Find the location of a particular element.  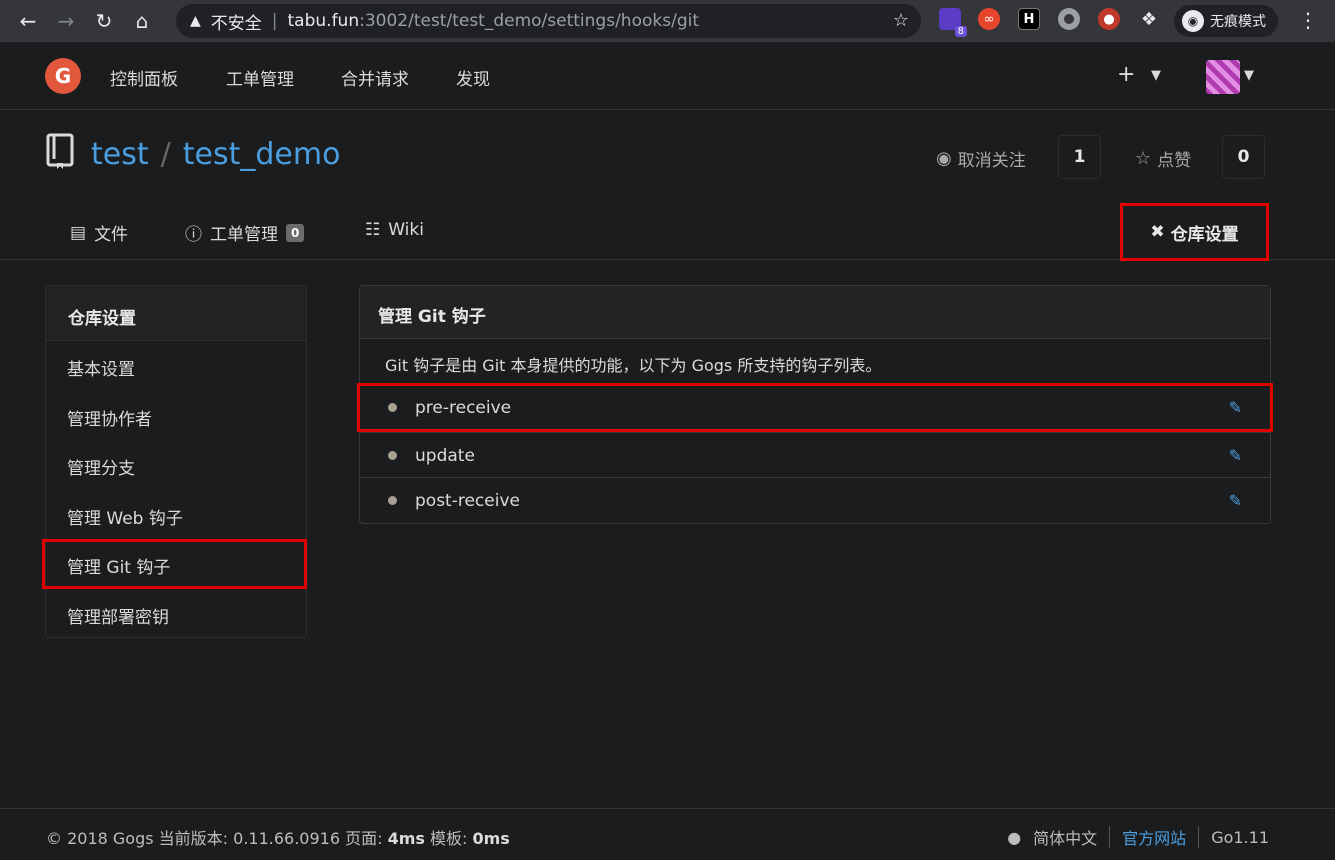

tab-wiki: ☷ Wiki is located at coordinates (394, 230).